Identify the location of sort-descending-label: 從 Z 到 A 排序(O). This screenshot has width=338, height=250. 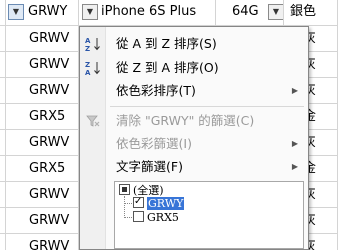
(167, 67).